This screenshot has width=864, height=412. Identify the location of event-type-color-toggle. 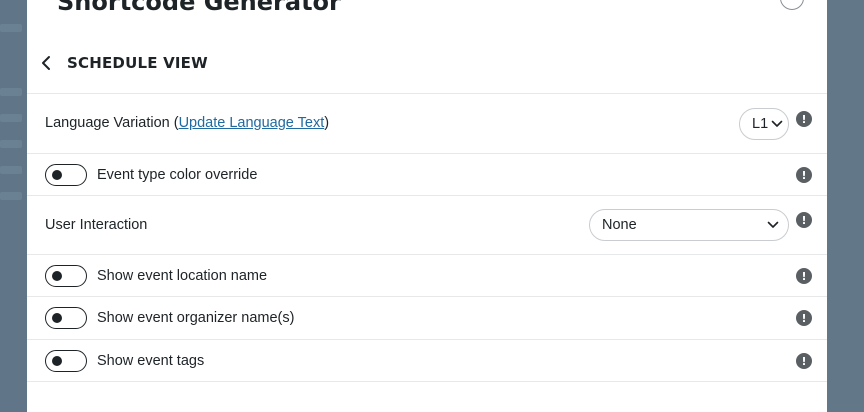
(66, 175).